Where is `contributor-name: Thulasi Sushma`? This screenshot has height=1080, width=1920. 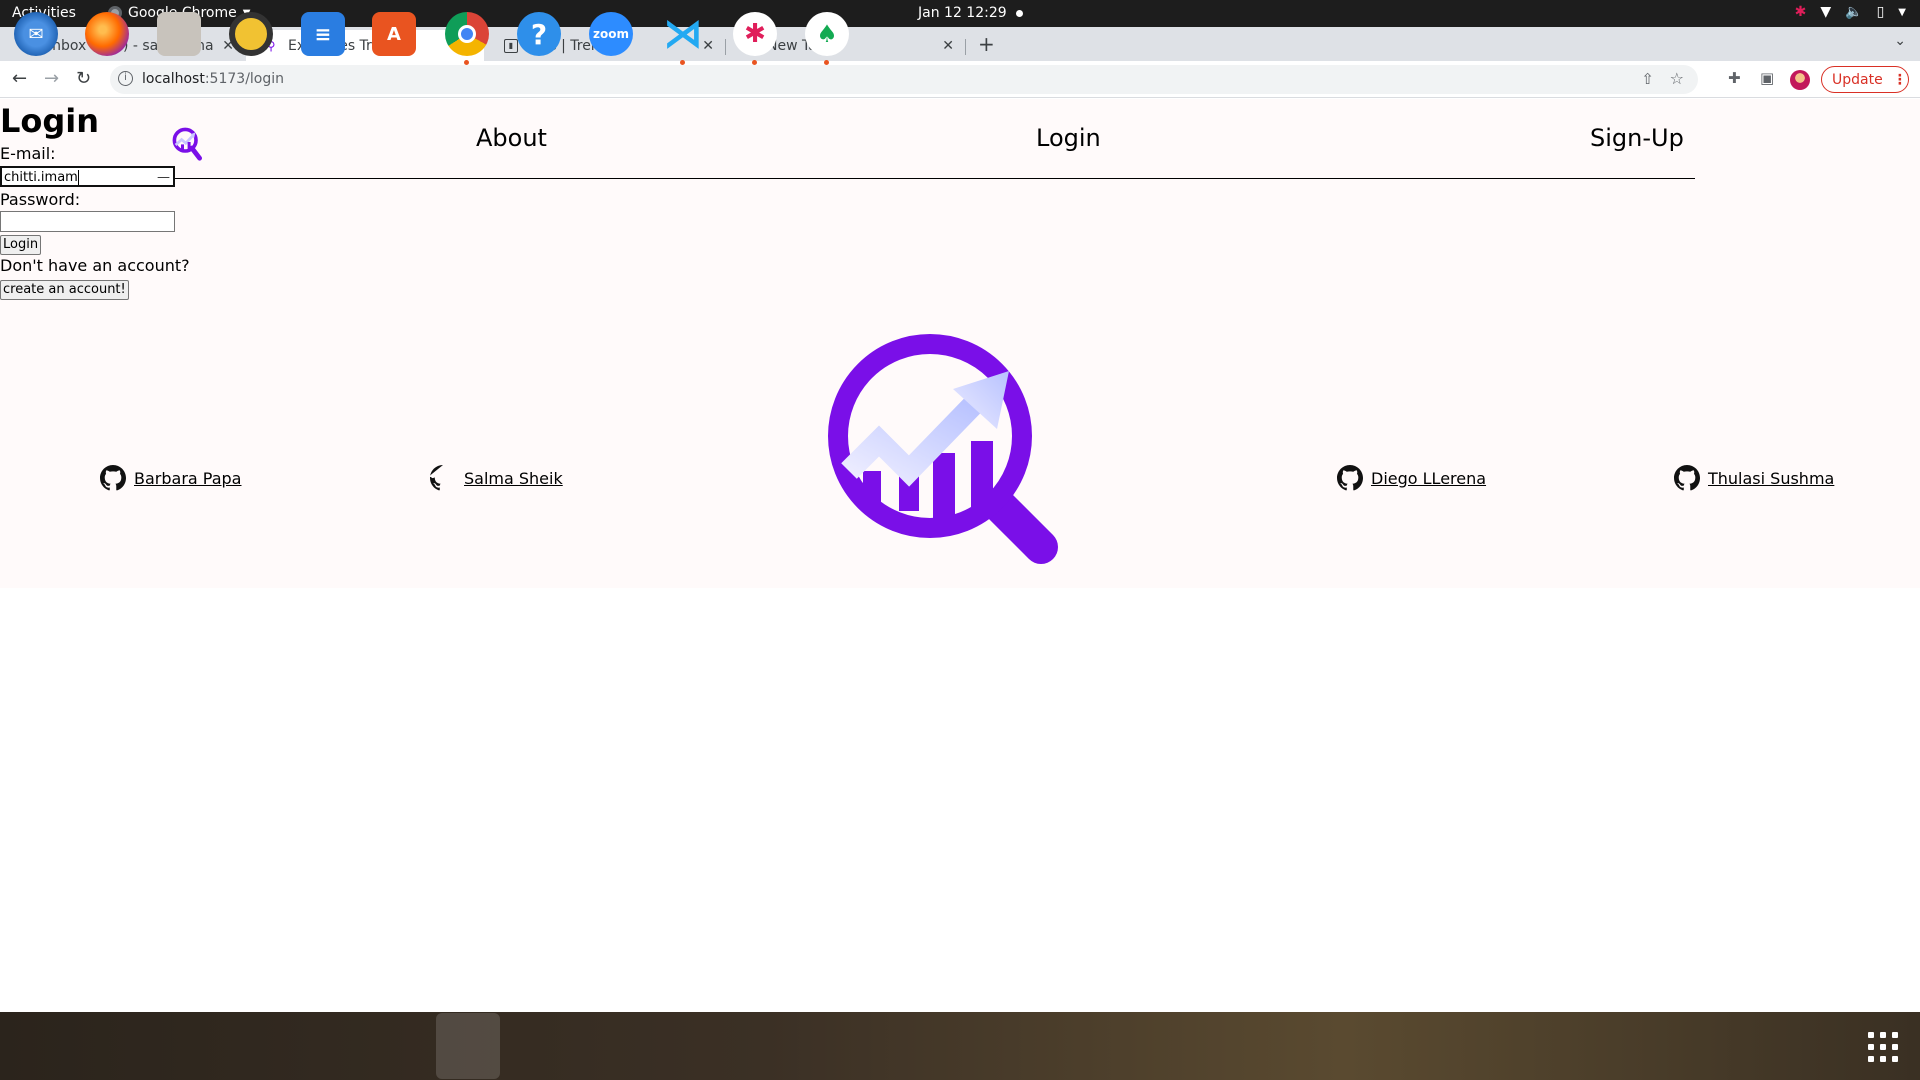
contributor-name: Thulasi Sushma is located at coordinates (1771, 478).